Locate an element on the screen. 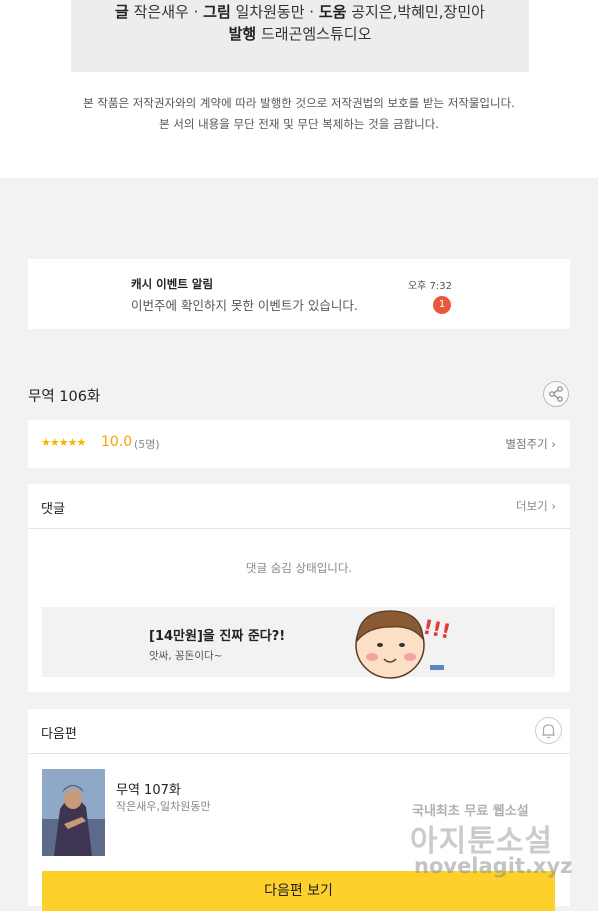 Image resolution: width=598 pixels, height=911 pixels. comments-title: 댓글 is located at coordinates (53, 509).